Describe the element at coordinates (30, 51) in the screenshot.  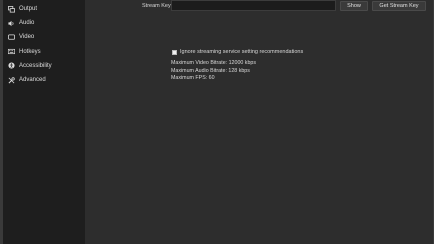
I see `sidebar-item-label: Hotkeys` at that location.